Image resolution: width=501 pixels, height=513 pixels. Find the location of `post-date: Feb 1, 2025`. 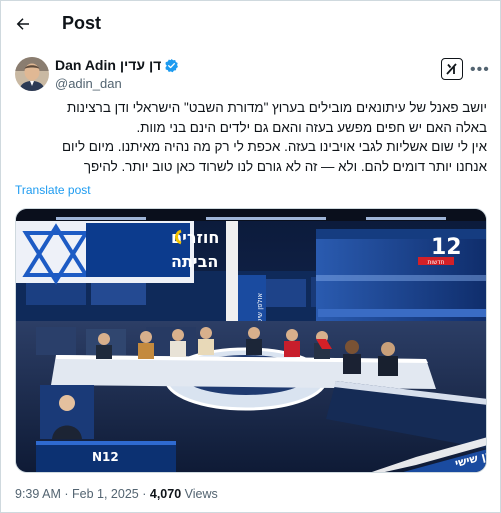

post-date: Feb 1, 2025 is located at coordinates (105, 494).